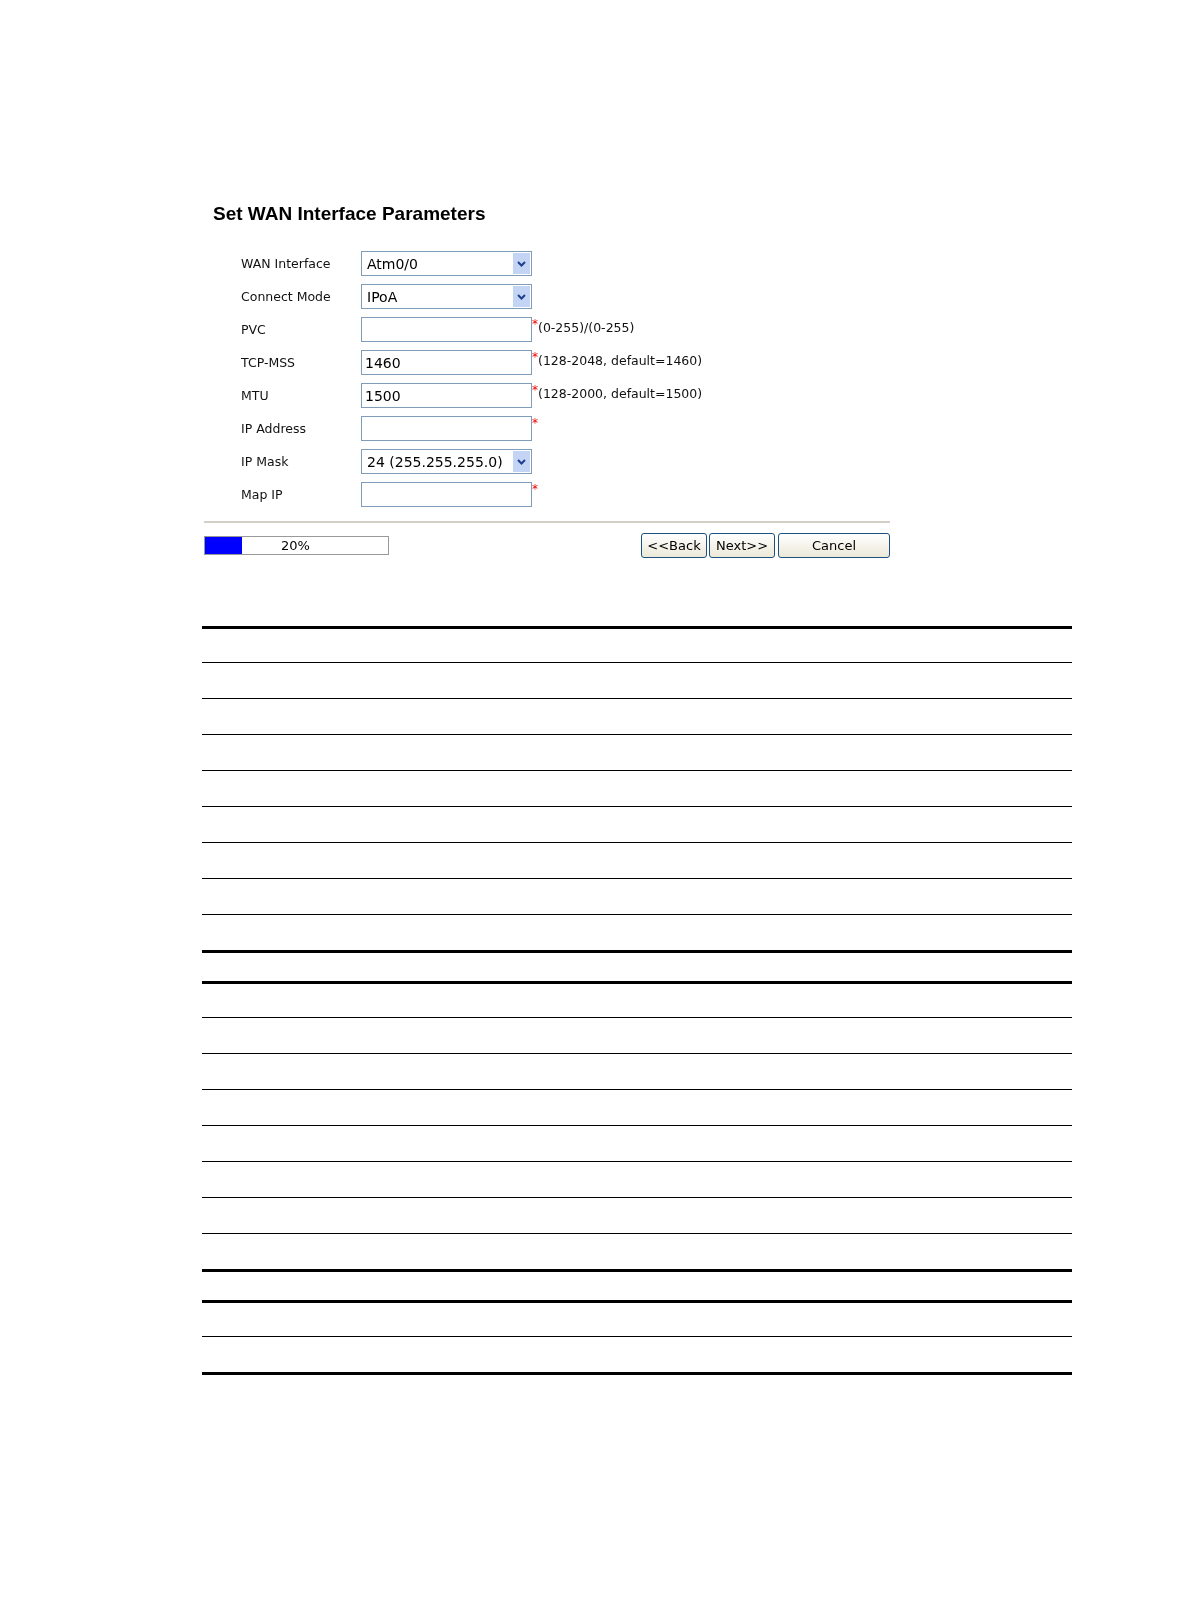  Describe the element at coordinates (586, 327) in the screenshot. I see `field-hint: (0-255)/(0-255)` at that location.